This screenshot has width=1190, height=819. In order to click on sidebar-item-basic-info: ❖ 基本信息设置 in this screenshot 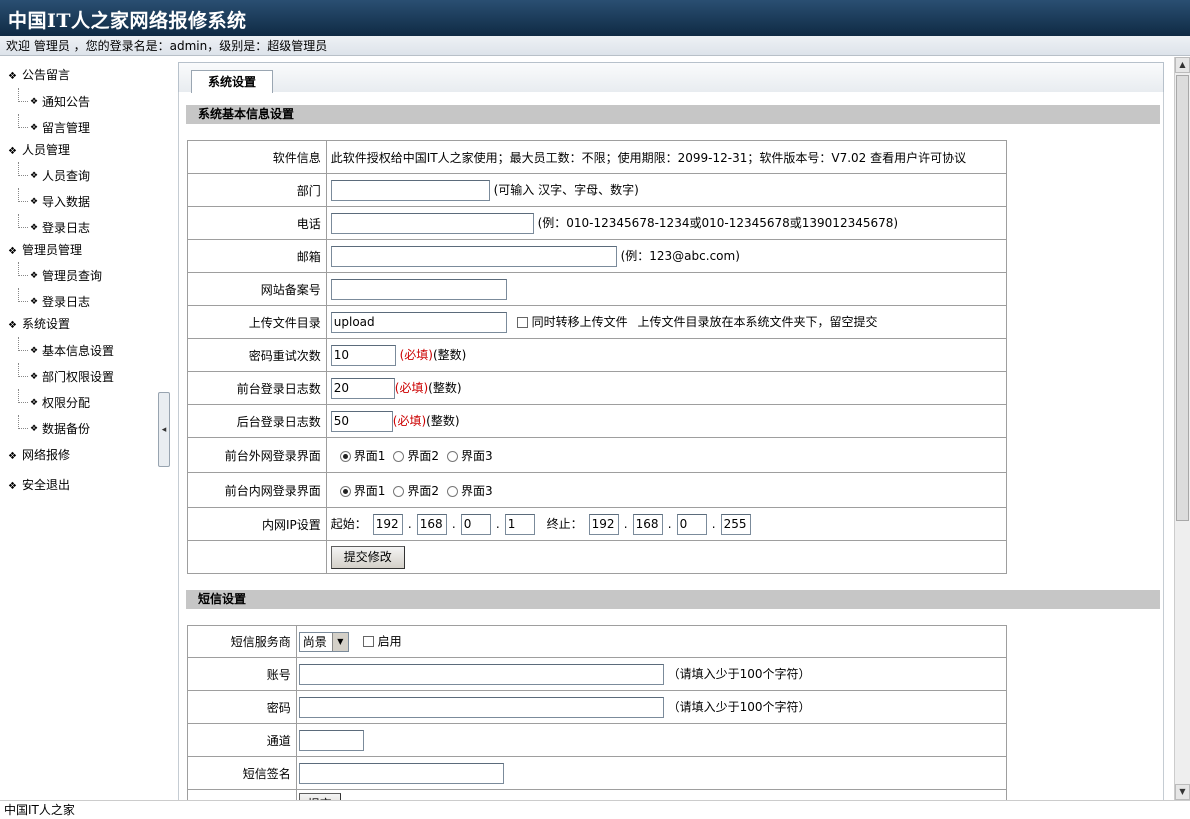, I will do `click(66, 348)`.